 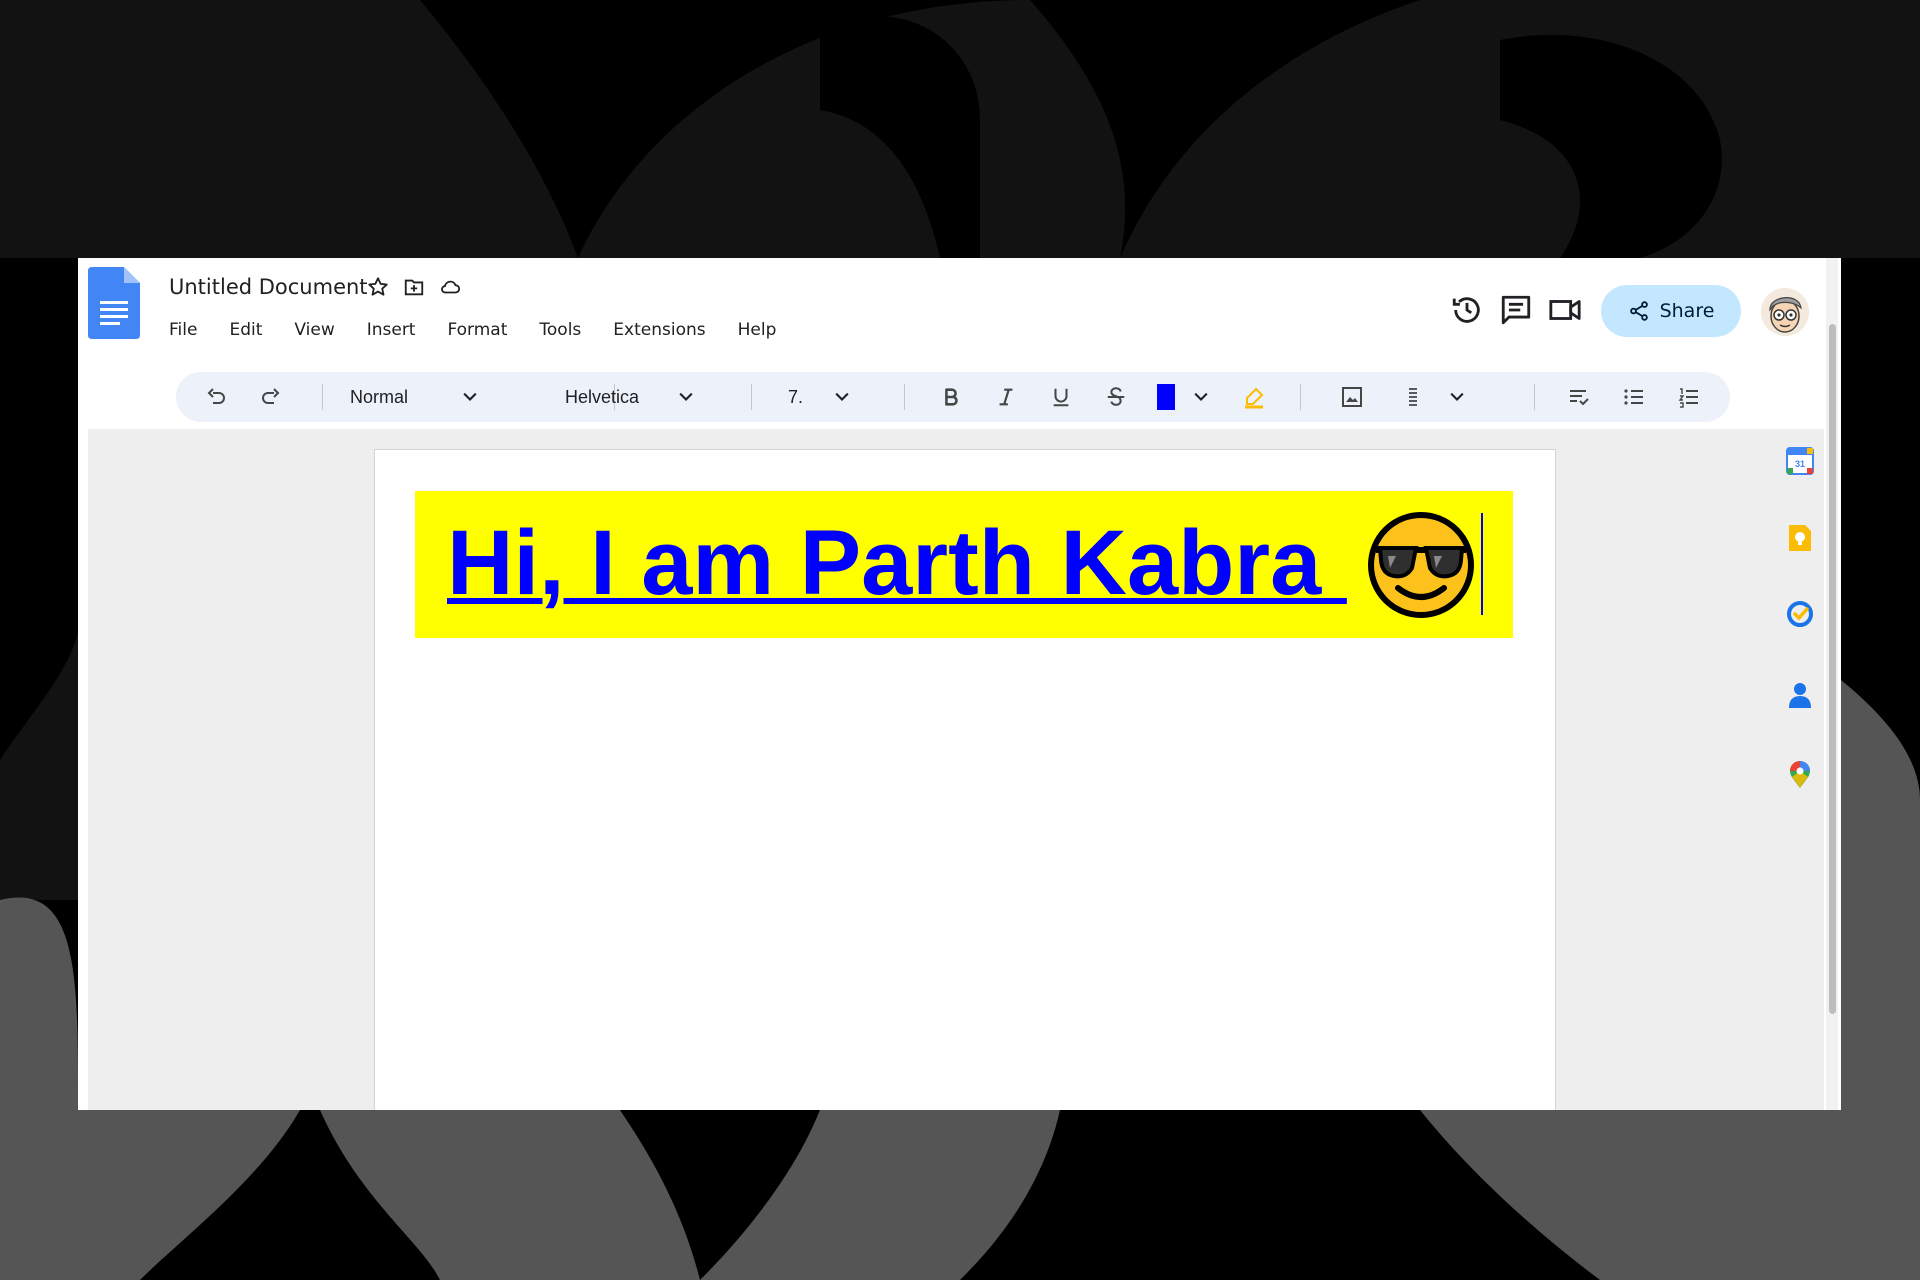 I want to click on paragraph-style-dropdown: Normal, so click(x=415, y=397).